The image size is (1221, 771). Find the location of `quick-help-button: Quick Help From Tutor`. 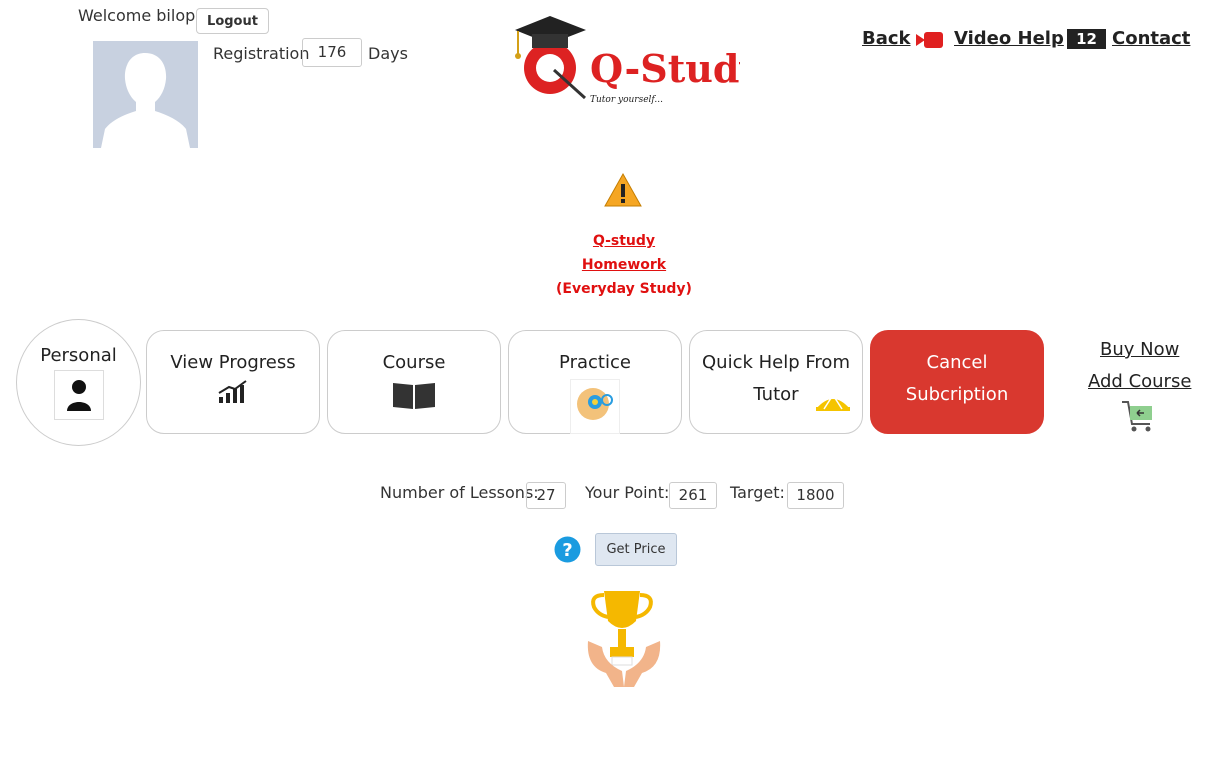

quick-help-button: Quick Help From Tutor is located at coordinates (776, 382).